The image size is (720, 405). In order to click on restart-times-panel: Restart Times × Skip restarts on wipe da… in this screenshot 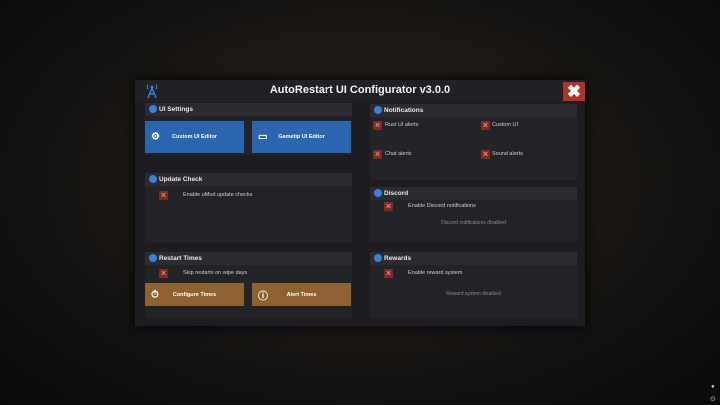, I will do `click(248, 285)`.